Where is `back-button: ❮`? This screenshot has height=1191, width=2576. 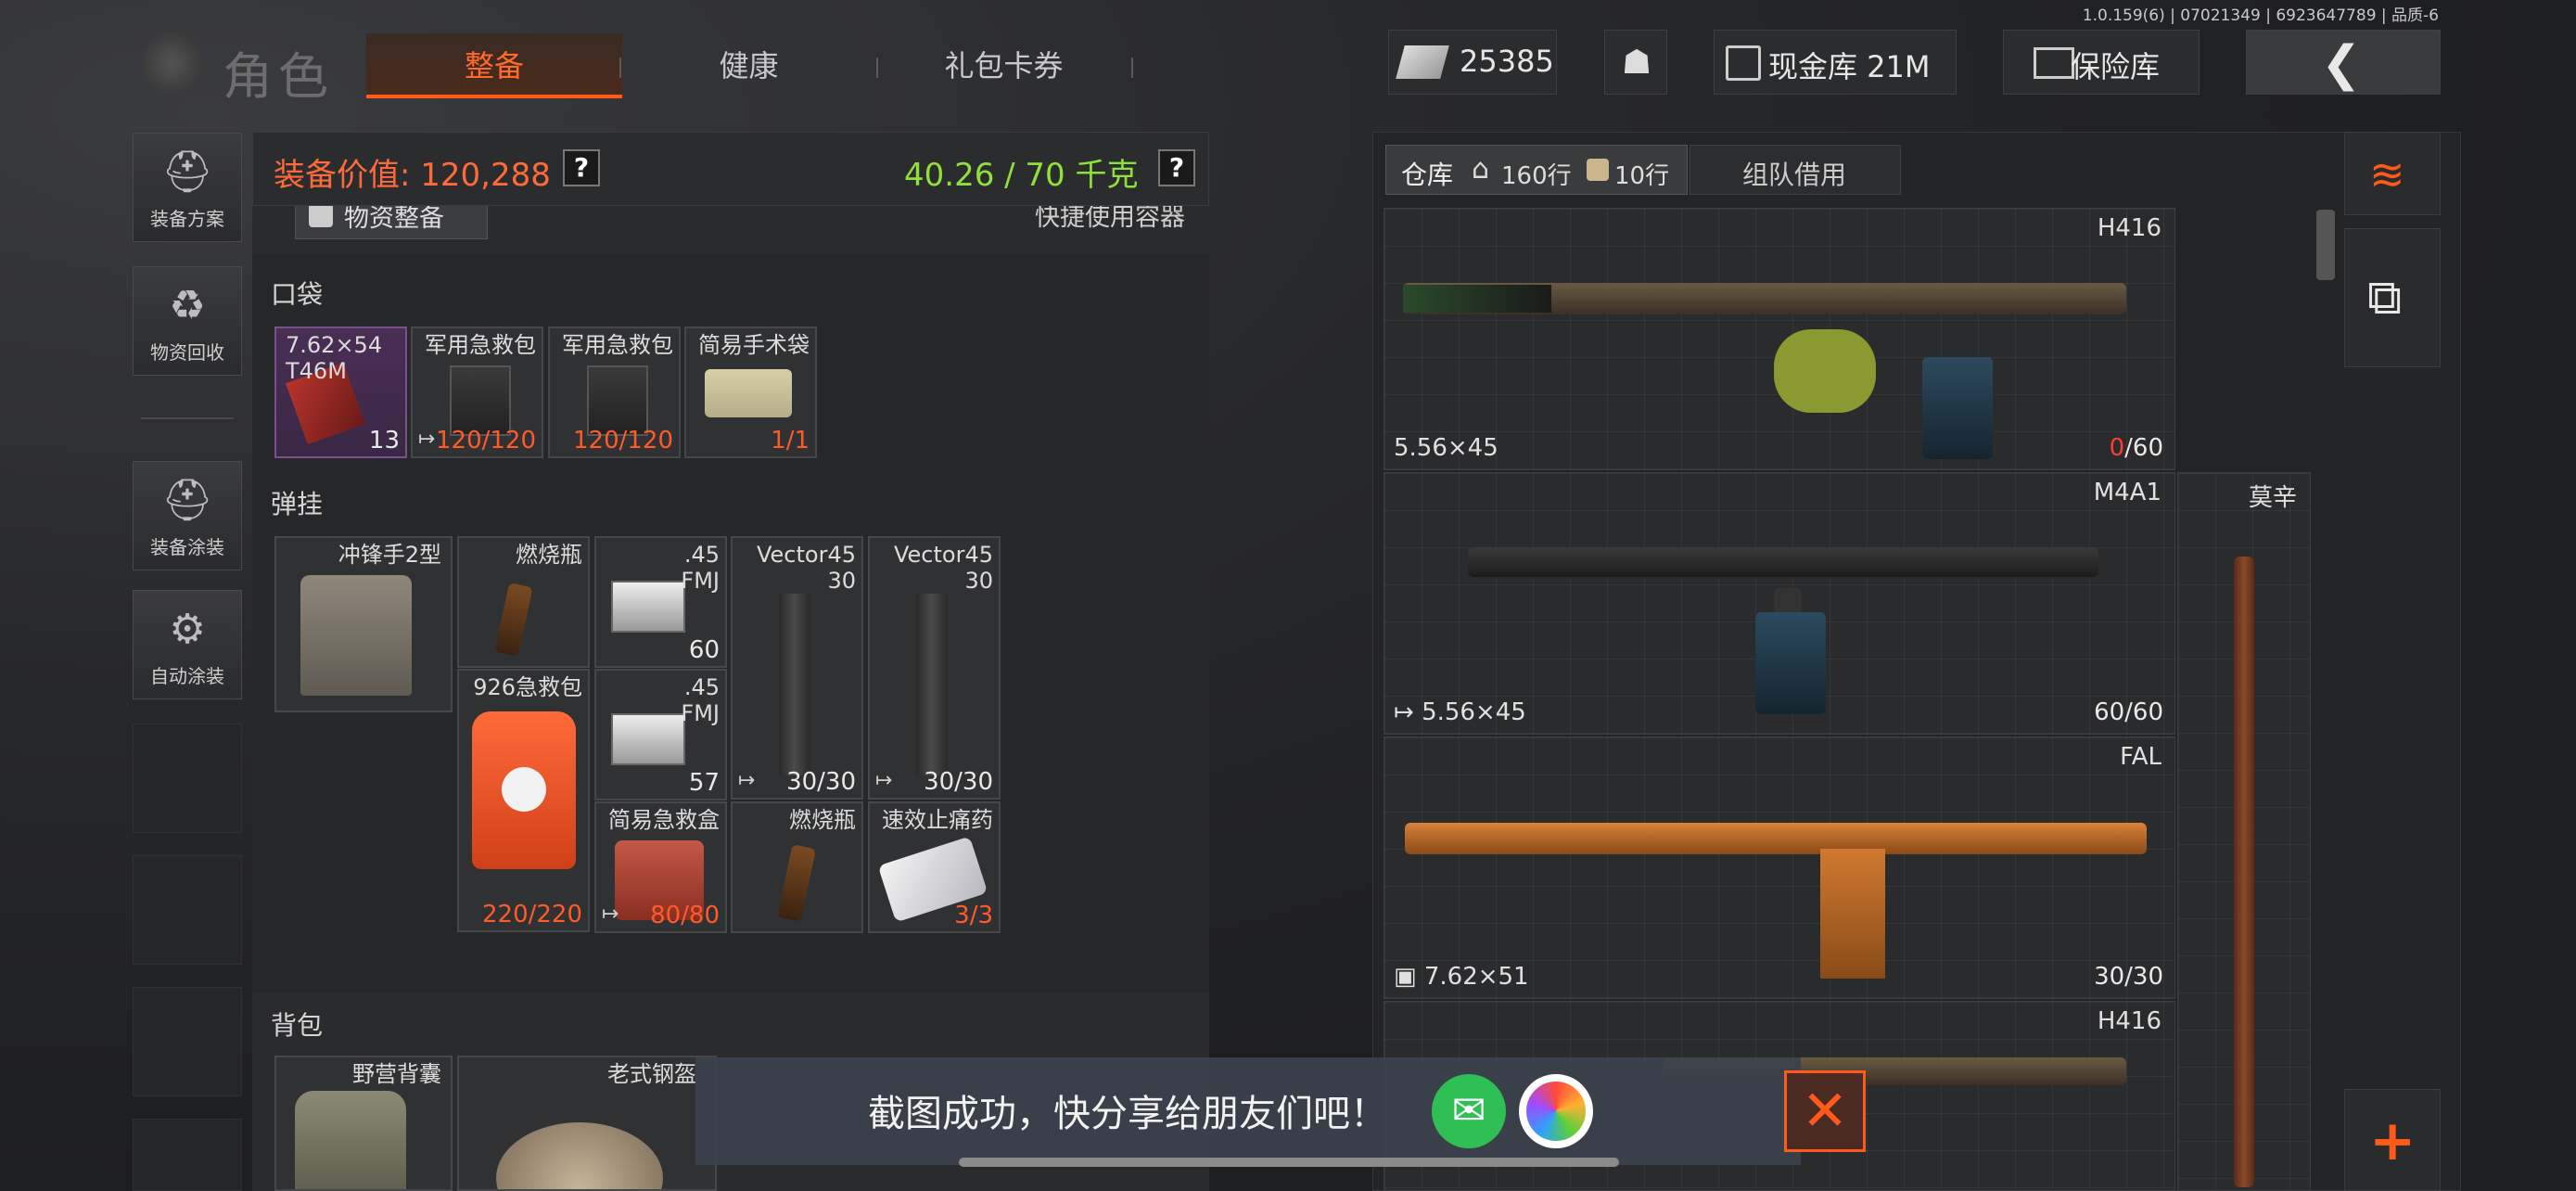
back-button: ❮ is located at coordinates (2343, 63).